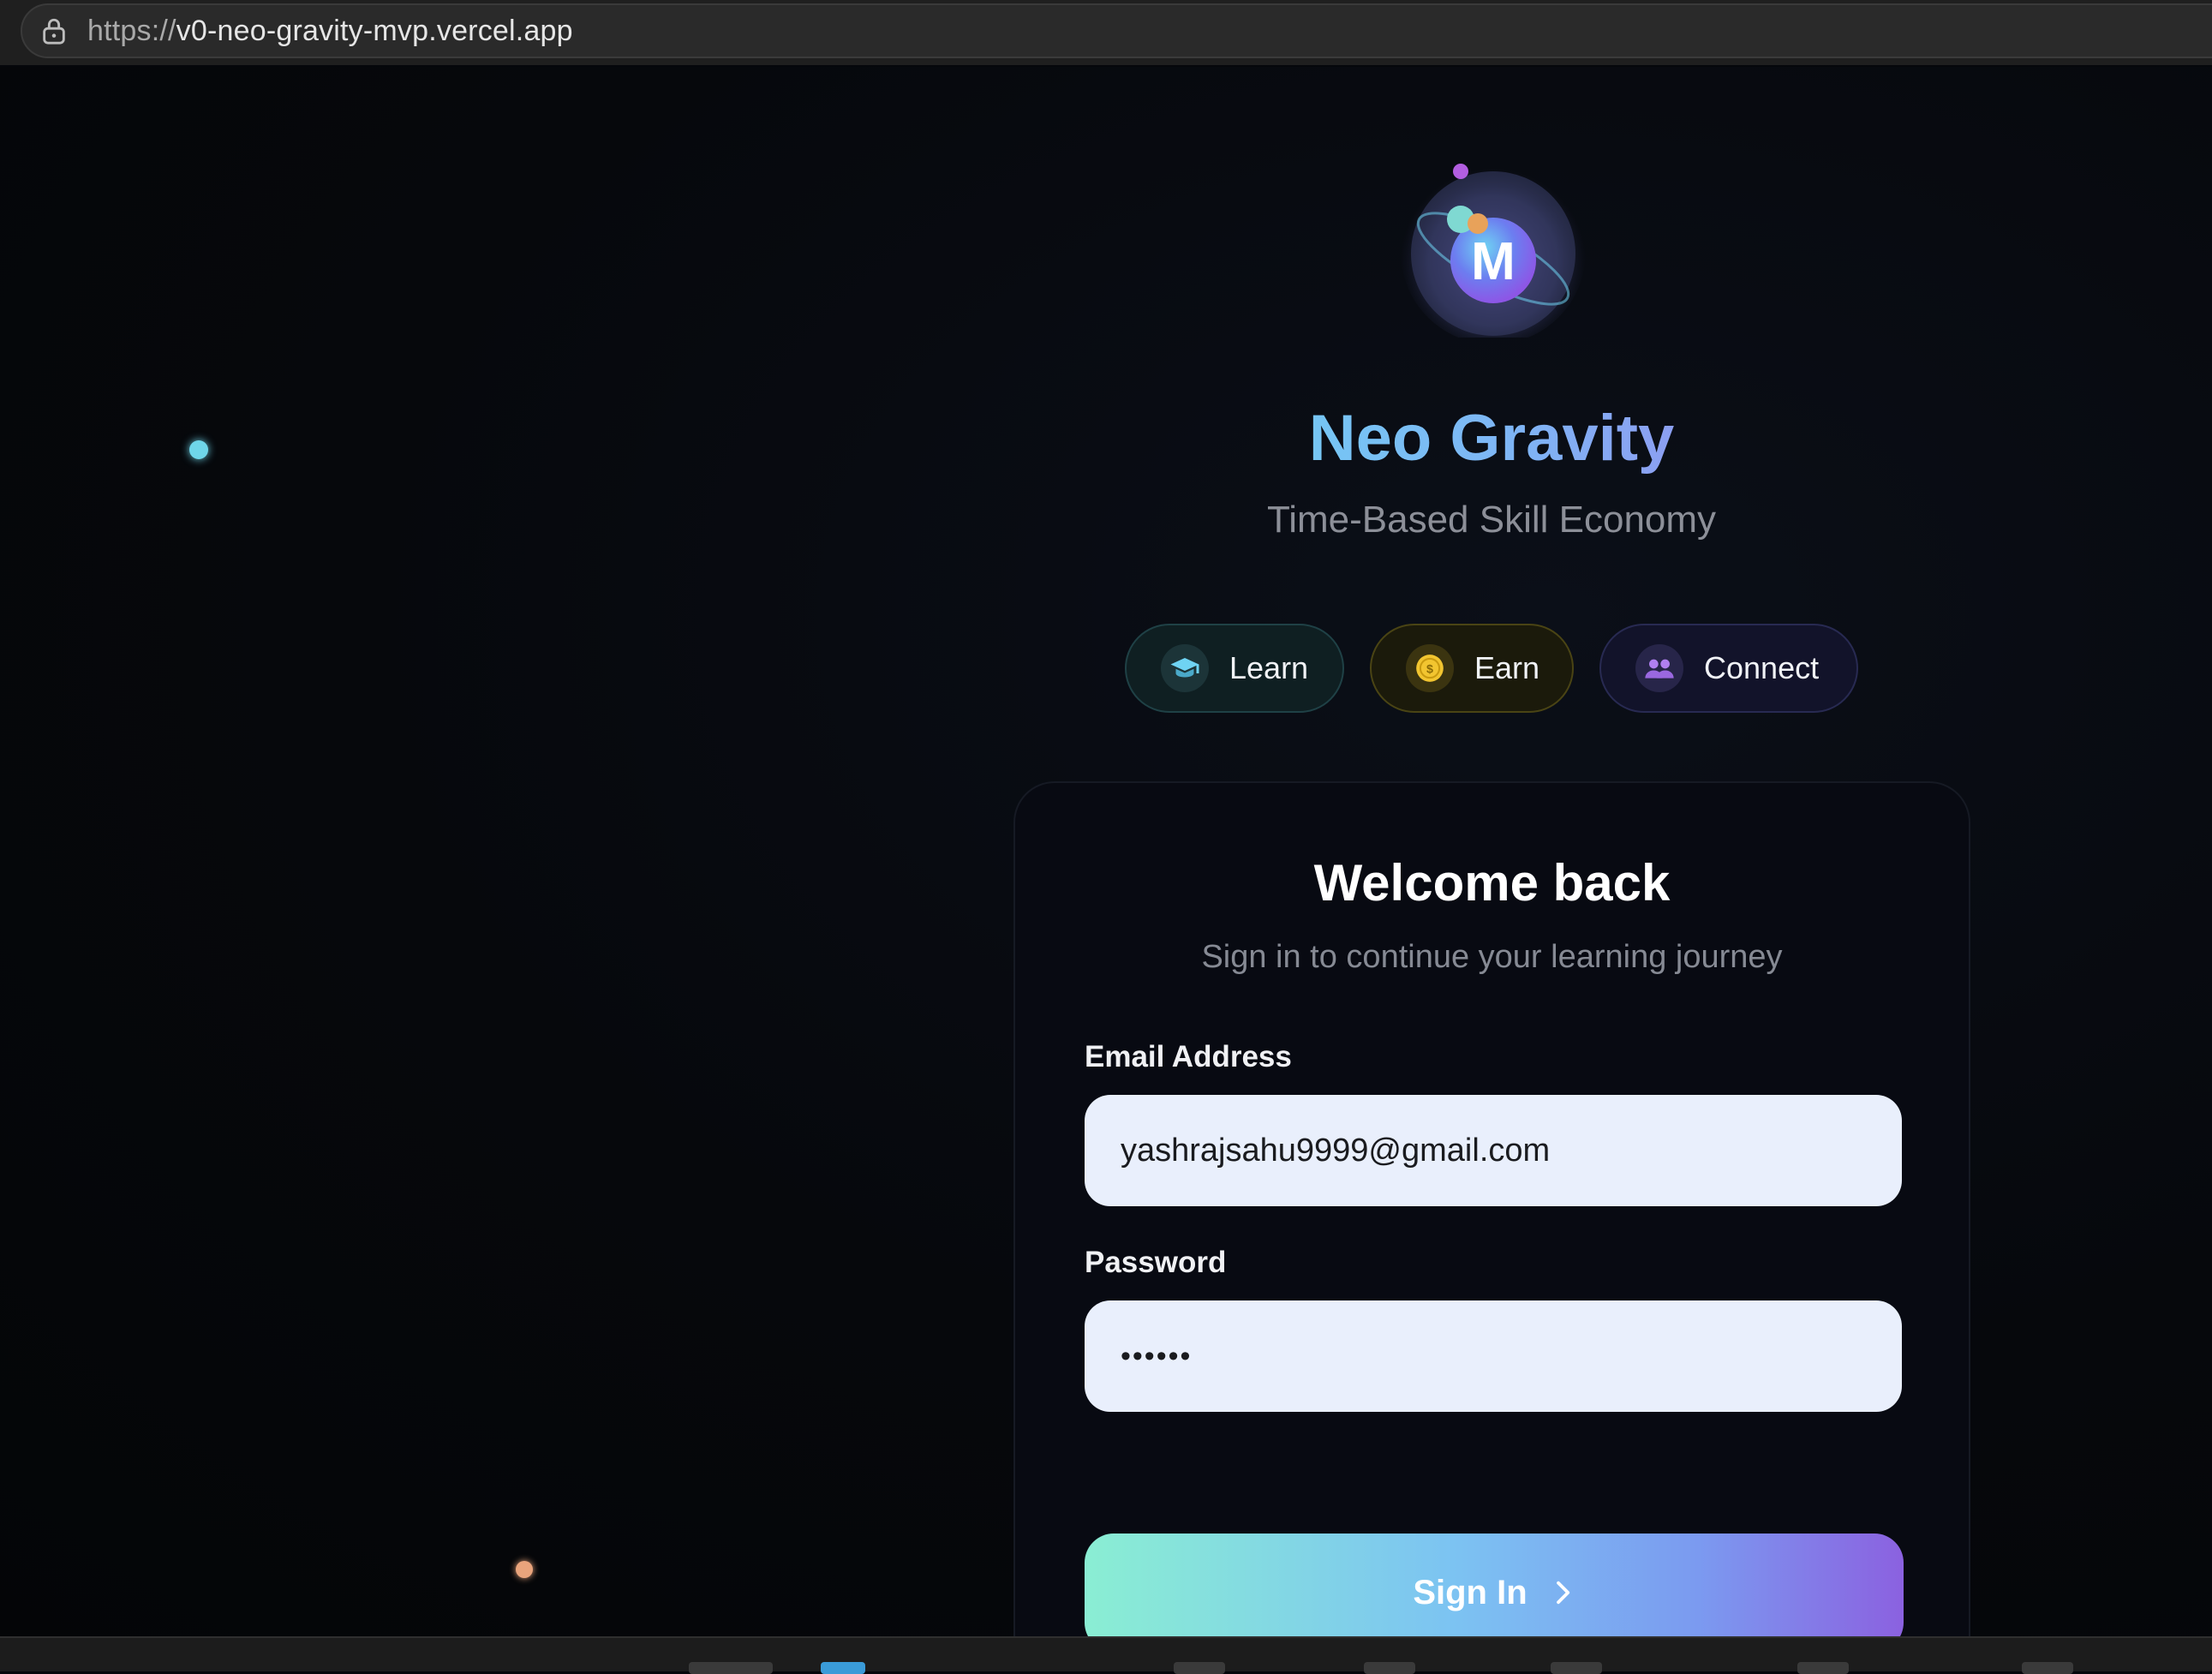 Image resolution: width=2212 pixels, height=1674 pixels. I want to click on lock-icon, so click(54, 31).